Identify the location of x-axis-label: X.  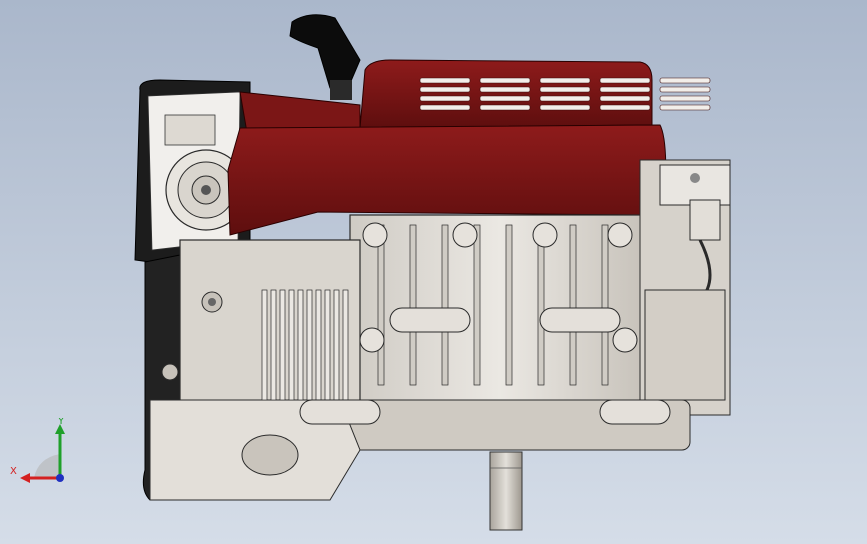
(13, 471).